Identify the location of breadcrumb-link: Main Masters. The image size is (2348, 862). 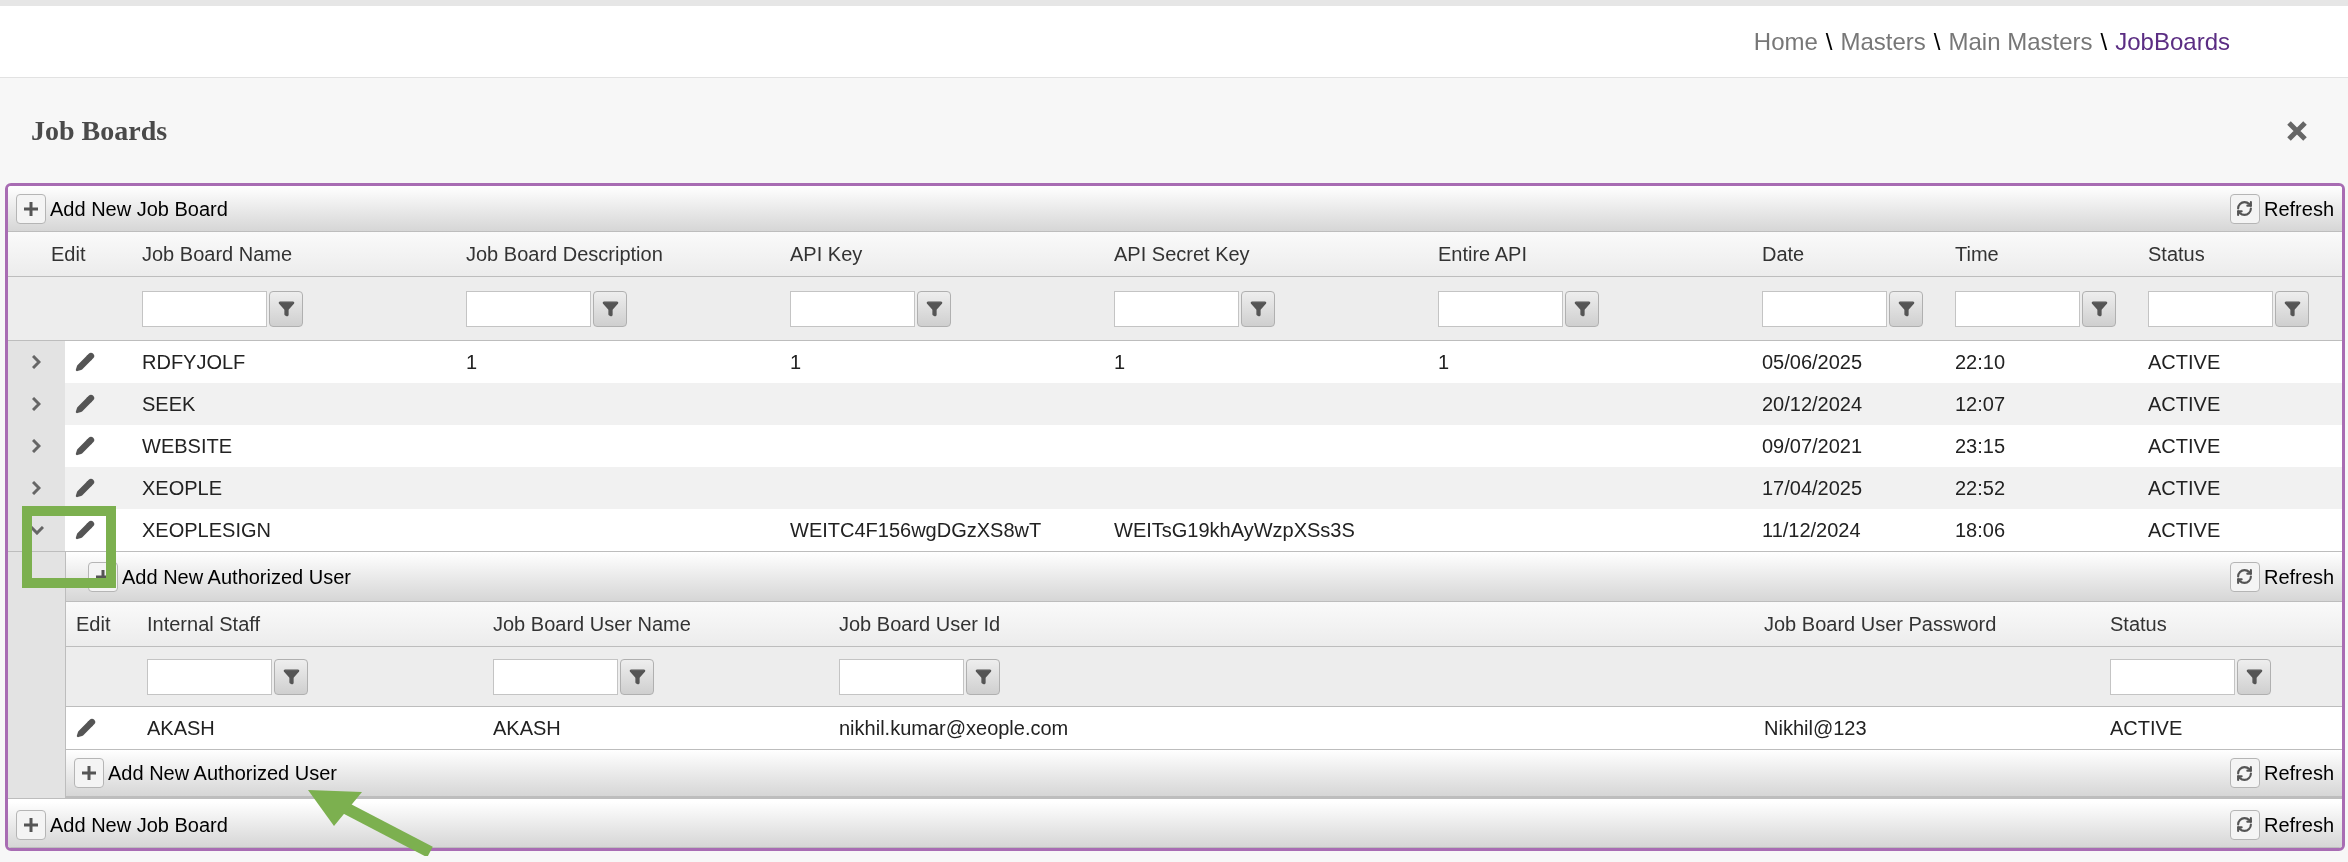
(2020, 41).